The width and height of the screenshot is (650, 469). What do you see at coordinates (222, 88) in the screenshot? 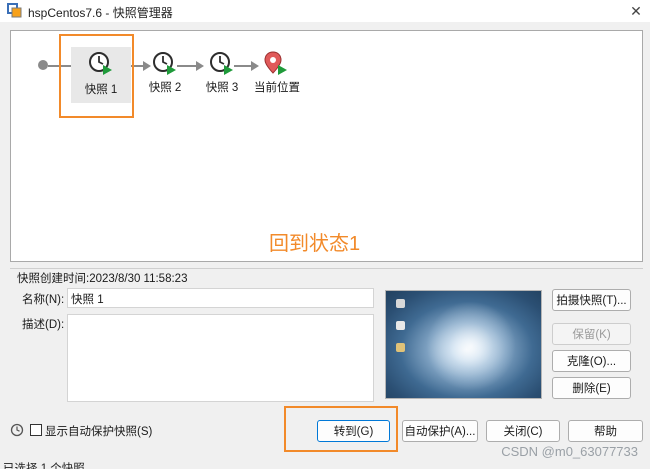
I see `snapshot-node-label: 快照 3` at bounding box center [222, 88].